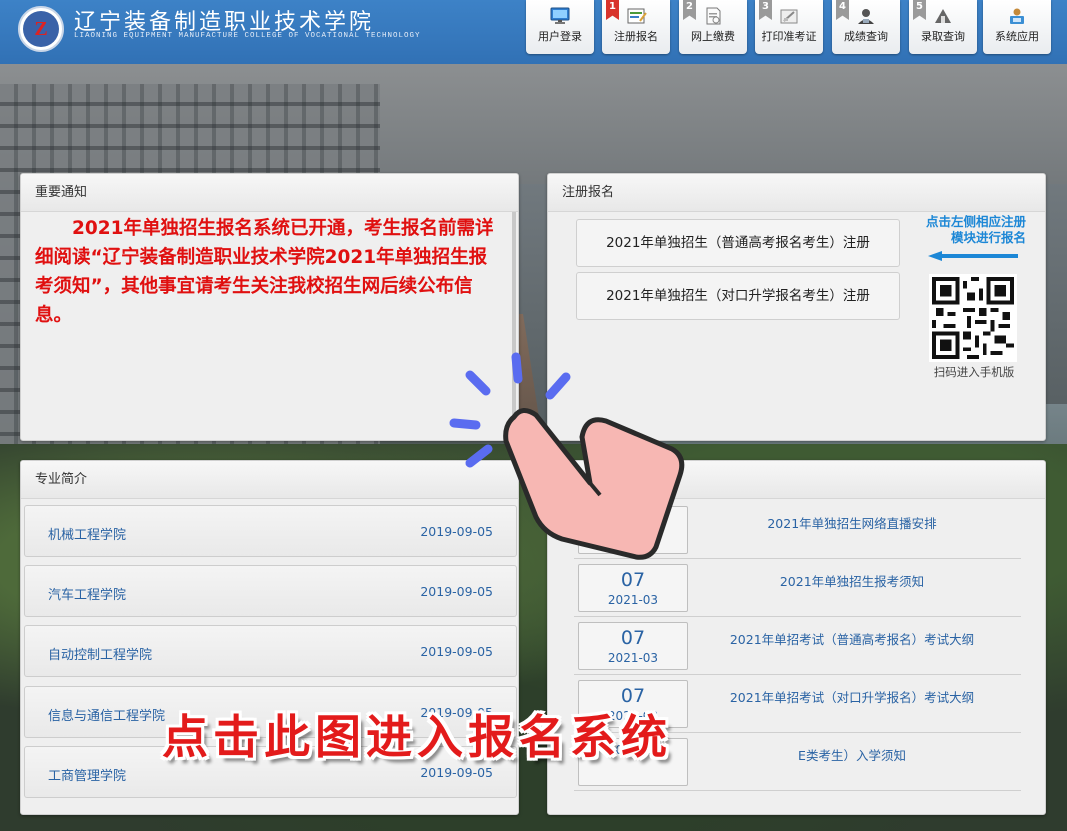  What do you see at coordinates (975, 229) in the screenshot?
I see `register-hint: 点击左侧相应注册模块进行报名` at bounding box center [975, 229].